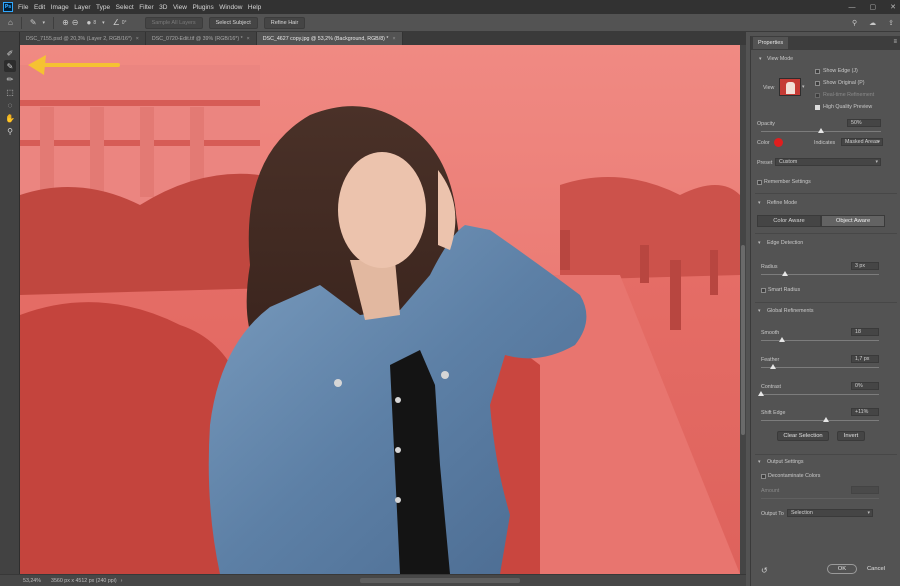 The height and width of the screenshot is (586, 900). What do you see at coordinates (743, 309) in the screenshot?
I see `vertical-scrollbar` at bounding box center [743, 309].